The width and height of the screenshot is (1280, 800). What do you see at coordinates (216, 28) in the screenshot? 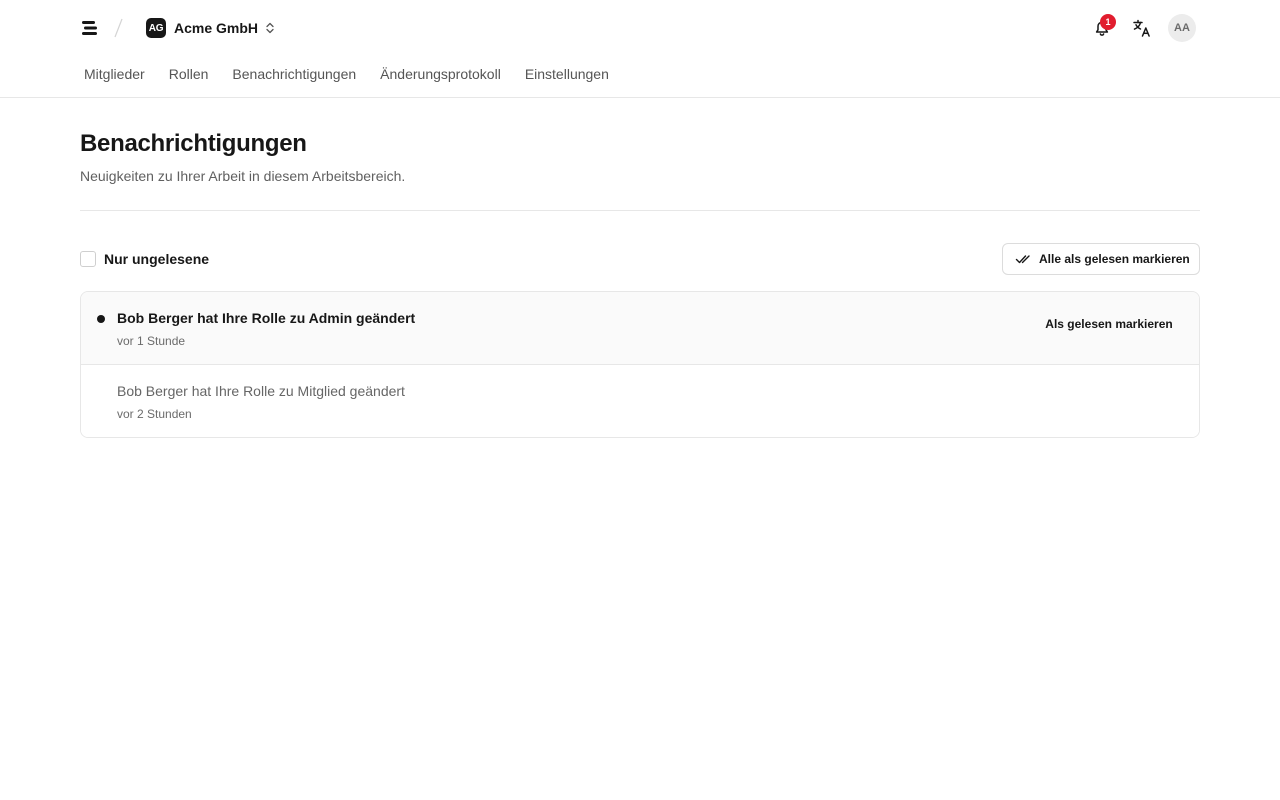
I see `org-name: Acme GmbH` at bounding box center [216, 28].